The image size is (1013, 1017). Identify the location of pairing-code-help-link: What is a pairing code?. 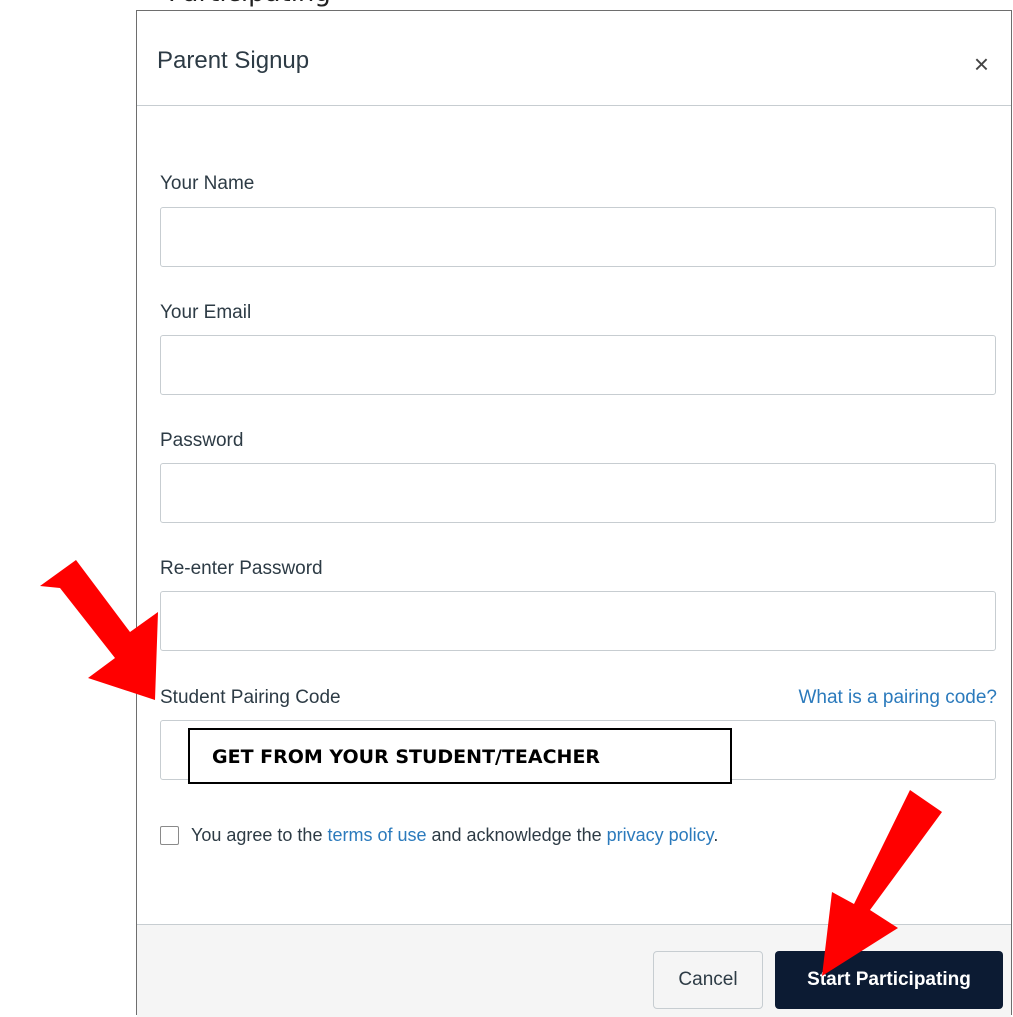
(897, 698).